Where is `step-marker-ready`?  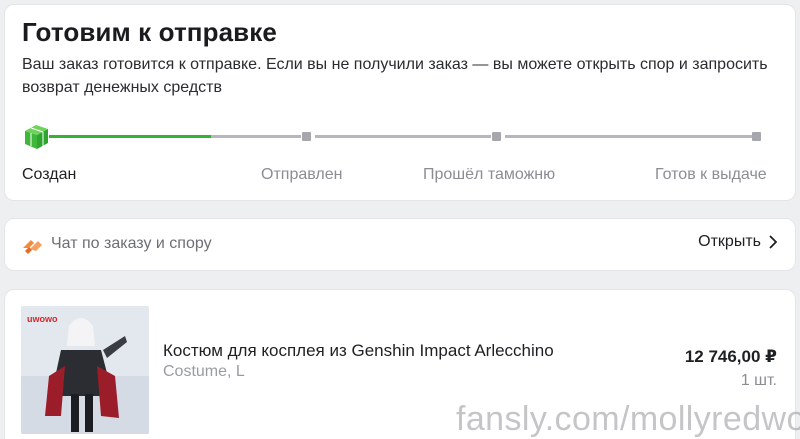
step-marker-ready is located at coordinates (756, 136).